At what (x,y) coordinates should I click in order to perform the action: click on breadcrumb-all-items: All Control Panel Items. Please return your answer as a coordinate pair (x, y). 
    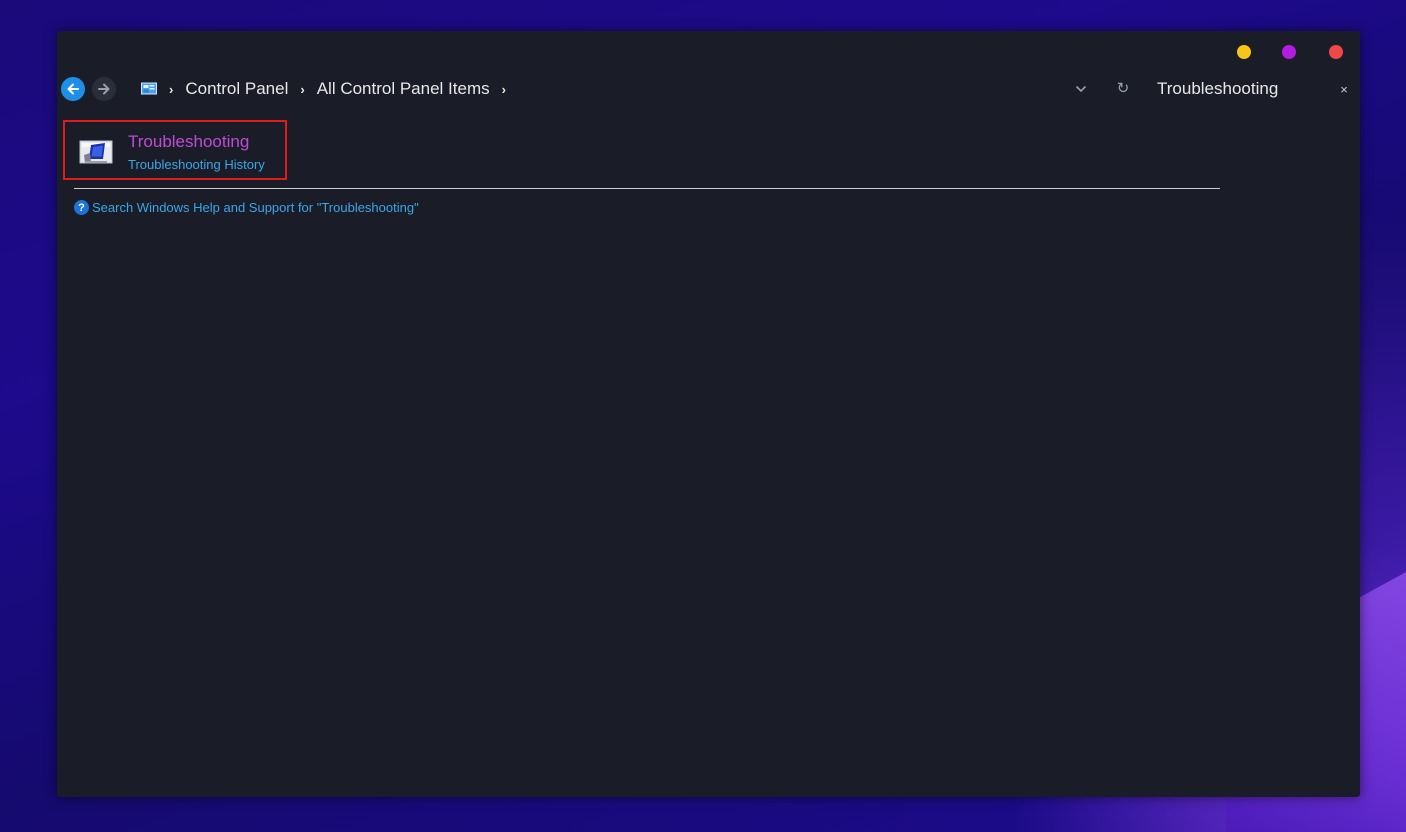
    Looking at the image, I should click on (403, 89).